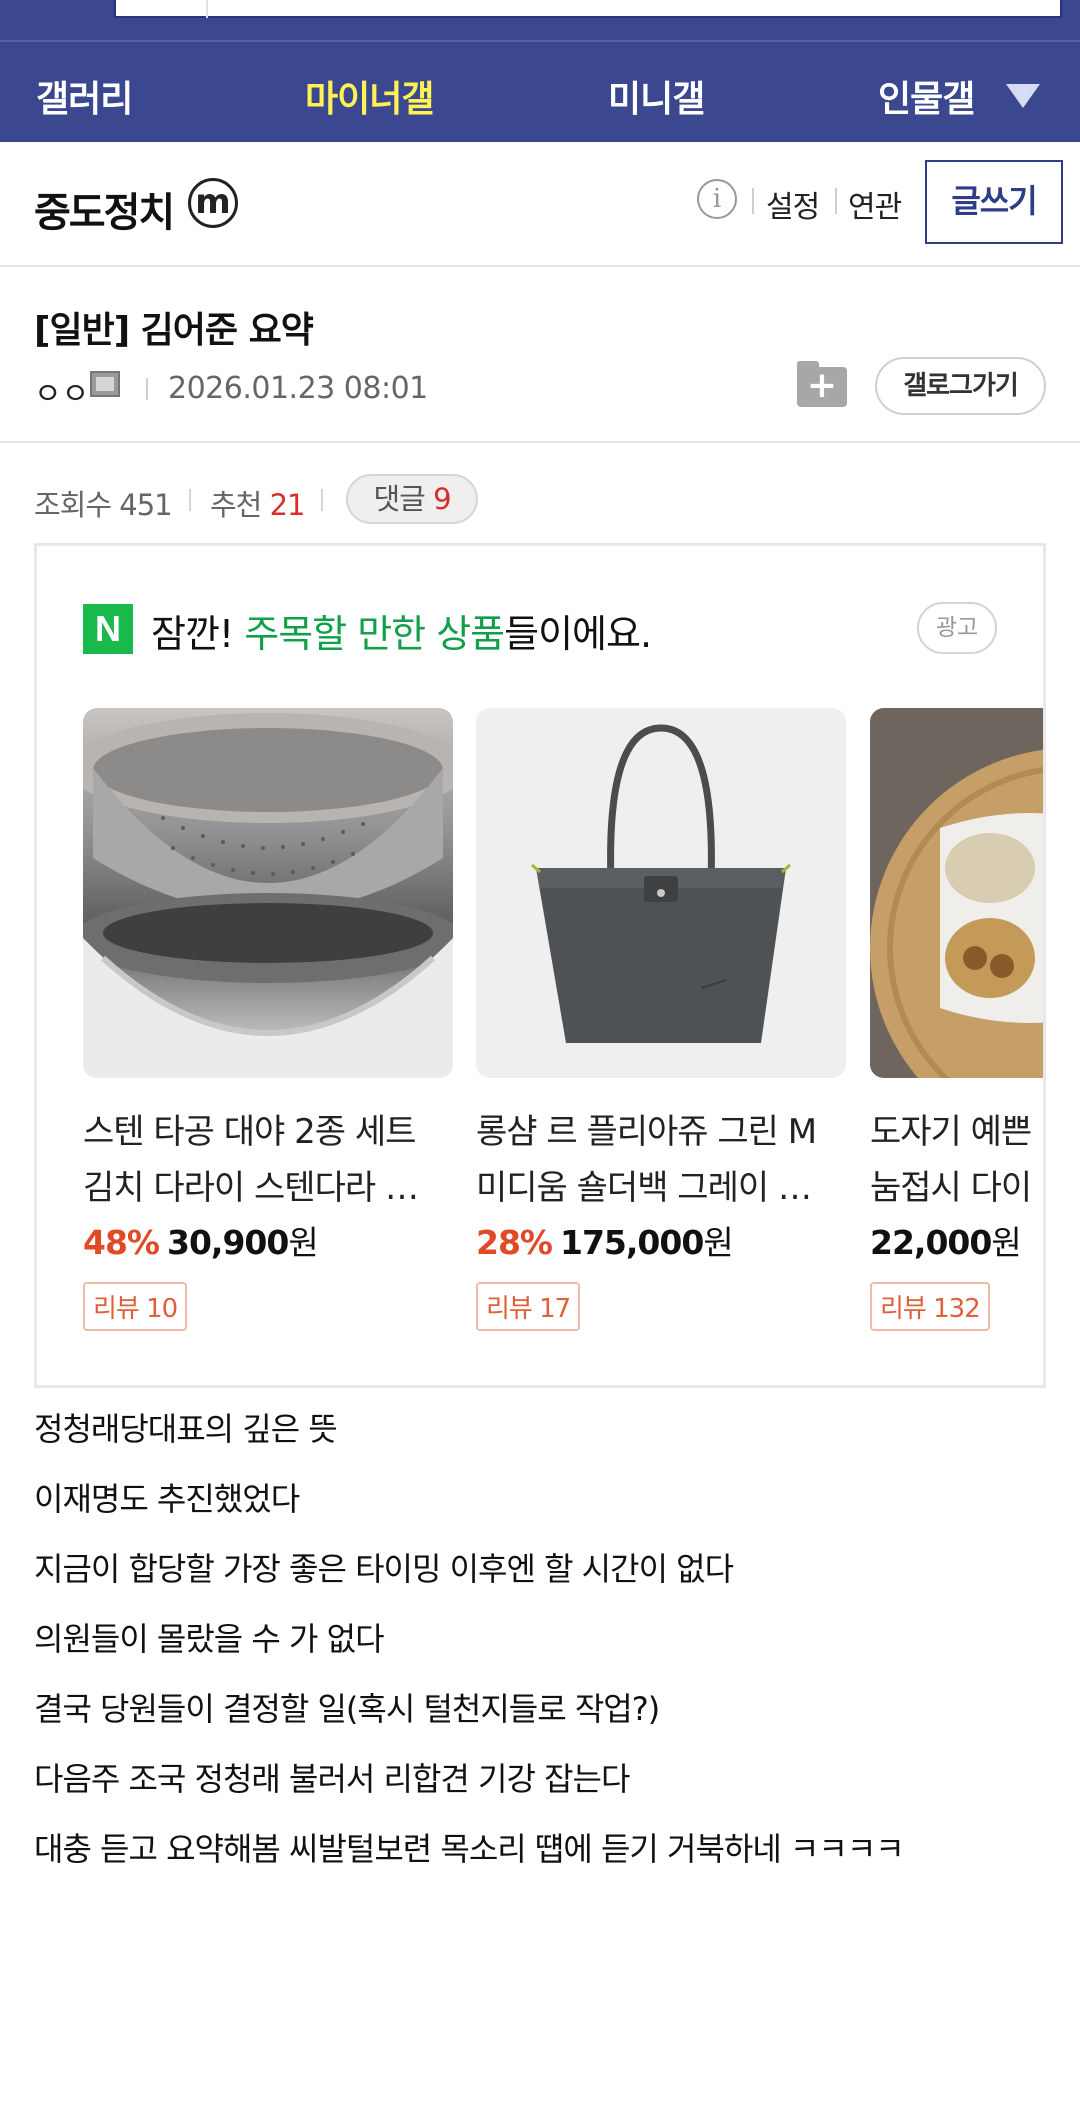 The height and width of the screenshot is (2121, 1080). Describe the element at coordinates (822, 384) in the screenshot. I see `folder-add-icon: +` at that location.